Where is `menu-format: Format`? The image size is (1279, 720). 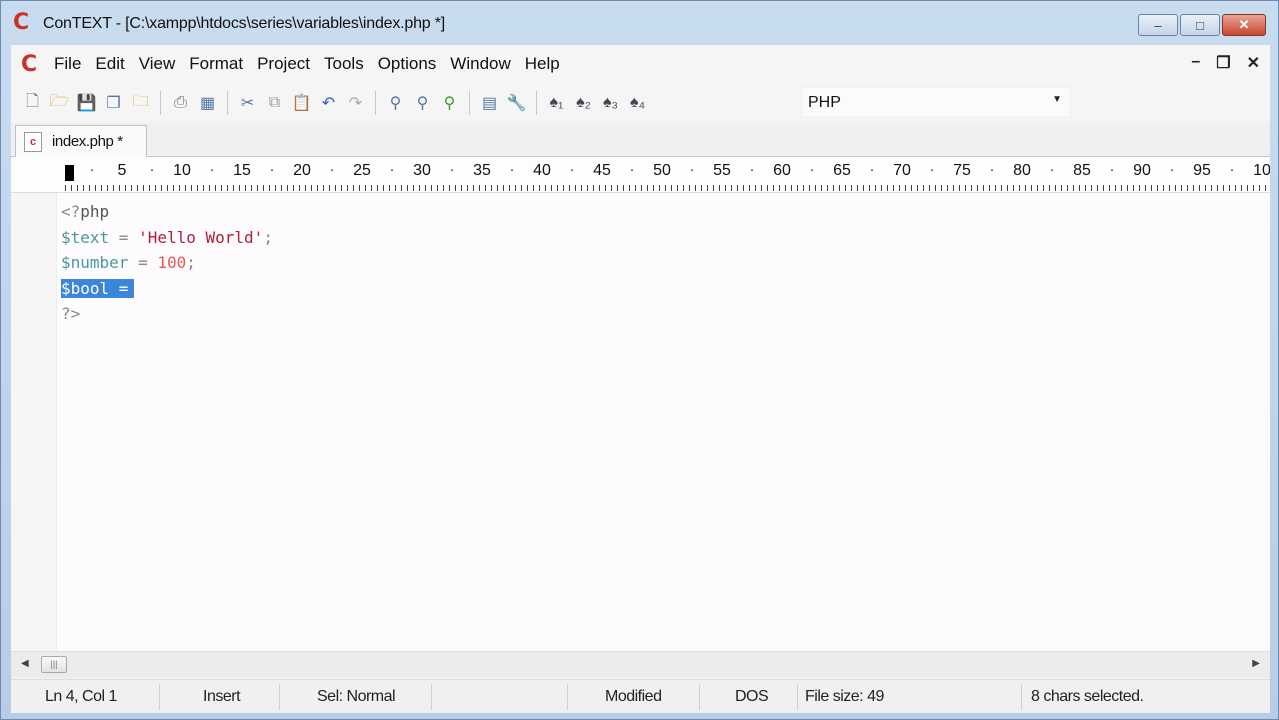
menu-format: Format is located at coordinates (216, 64).